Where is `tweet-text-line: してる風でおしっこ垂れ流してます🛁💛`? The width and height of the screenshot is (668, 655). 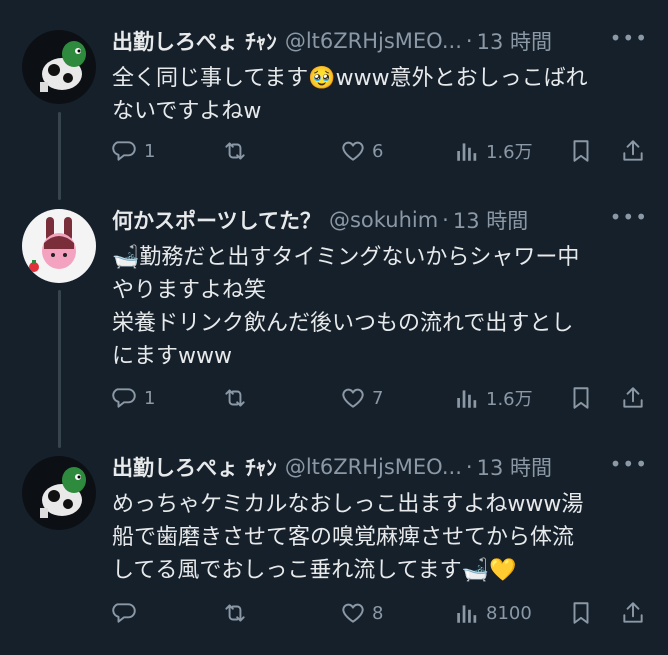
tweet-text-line: してる風でおしっこ垂れ流してます🛁💛 is located at coordinates (314, 570).